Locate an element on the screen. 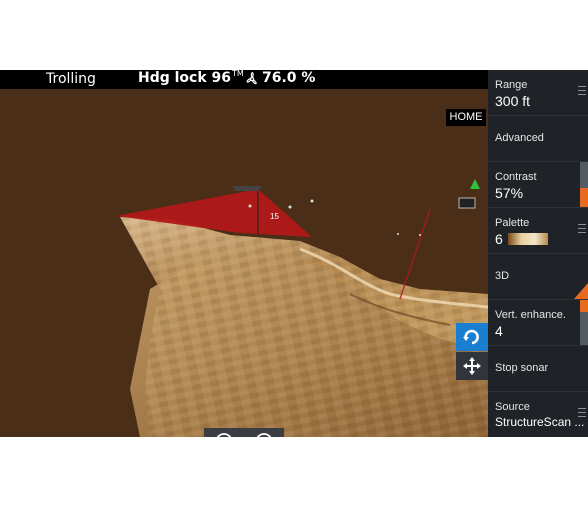 The width and height of the screenshot is (588, 506). advanced-item: Advanced is located at coordinates (538, 139).